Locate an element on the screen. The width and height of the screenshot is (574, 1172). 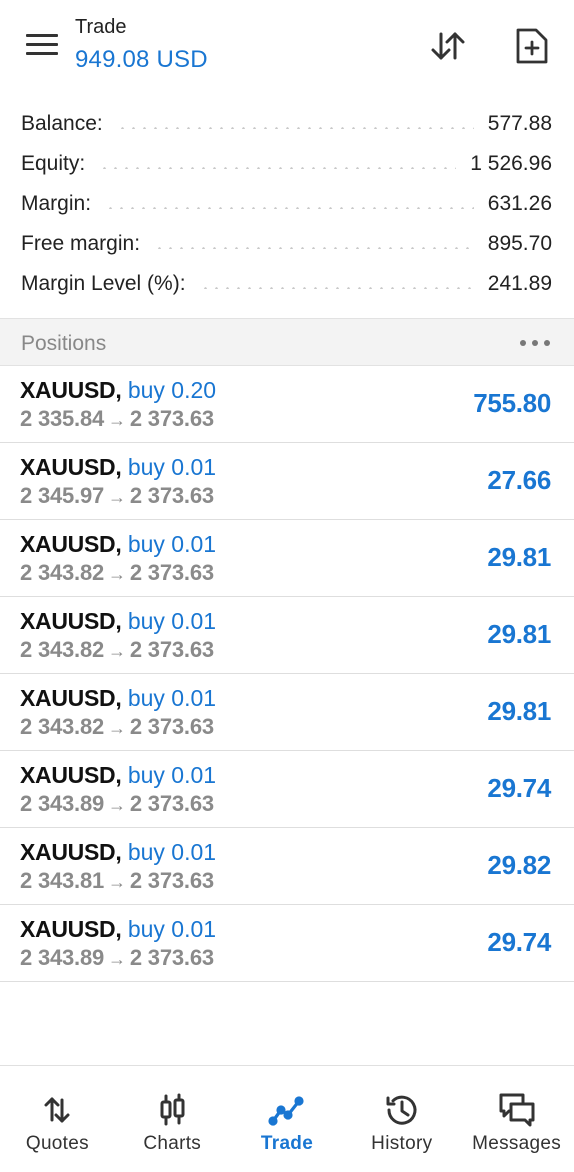
nav-label: Messages is located at coordinates (517, 1143).